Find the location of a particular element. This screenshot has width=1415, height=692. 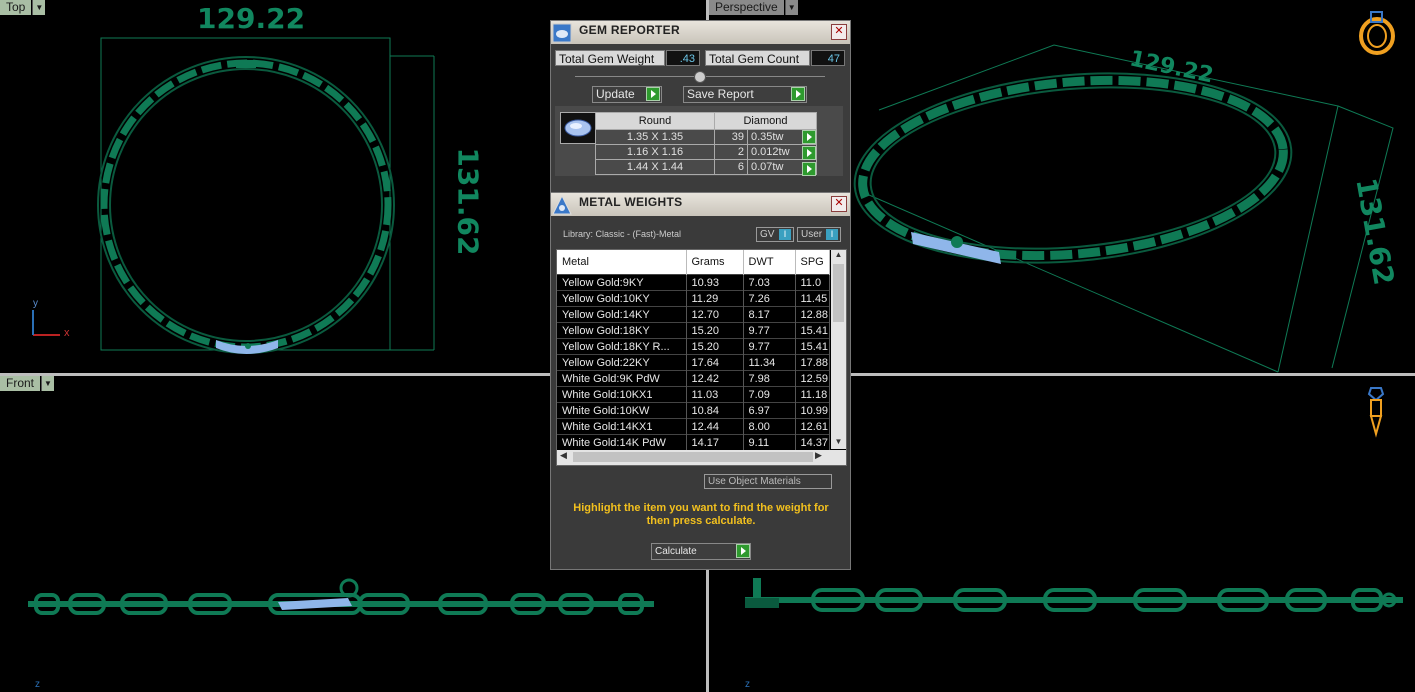

column-header-spg: SPG is located at coordinates (812, 262).